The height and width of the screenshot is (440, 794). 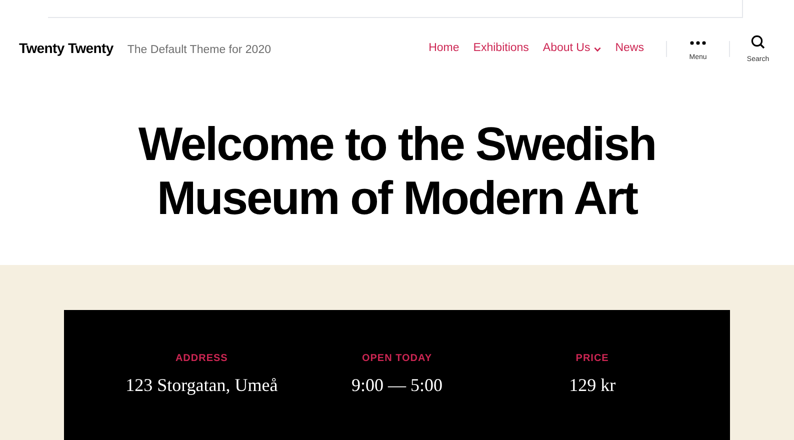 What do you see at coordinates (397, 359) in the screenshot?
I see `info-heading: OPEN TODAY` at bounding box center [397, 359].